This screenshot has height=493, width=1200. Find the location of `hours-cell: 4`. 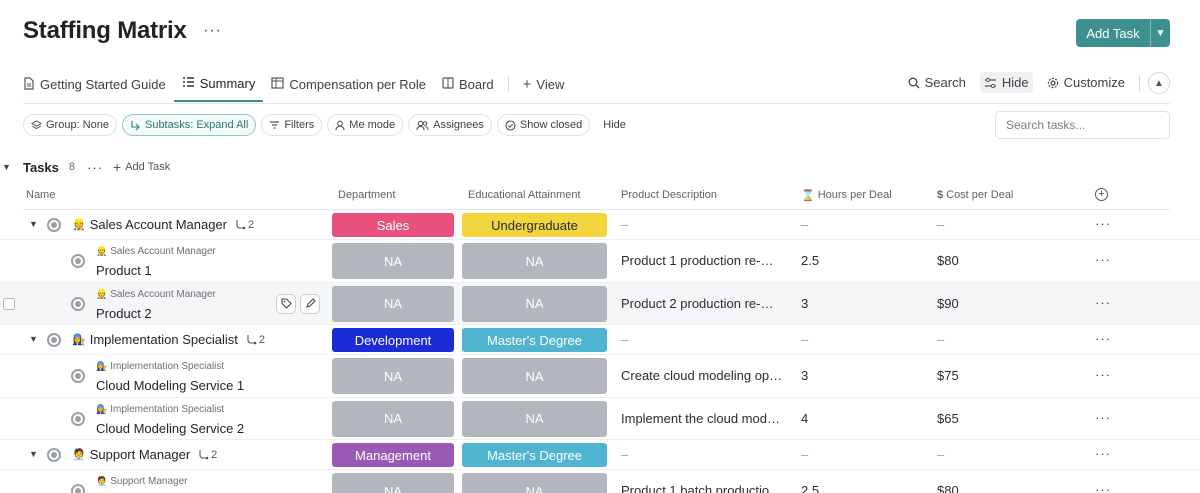

hours-cell: 4 is located at coordinates (804, 418).